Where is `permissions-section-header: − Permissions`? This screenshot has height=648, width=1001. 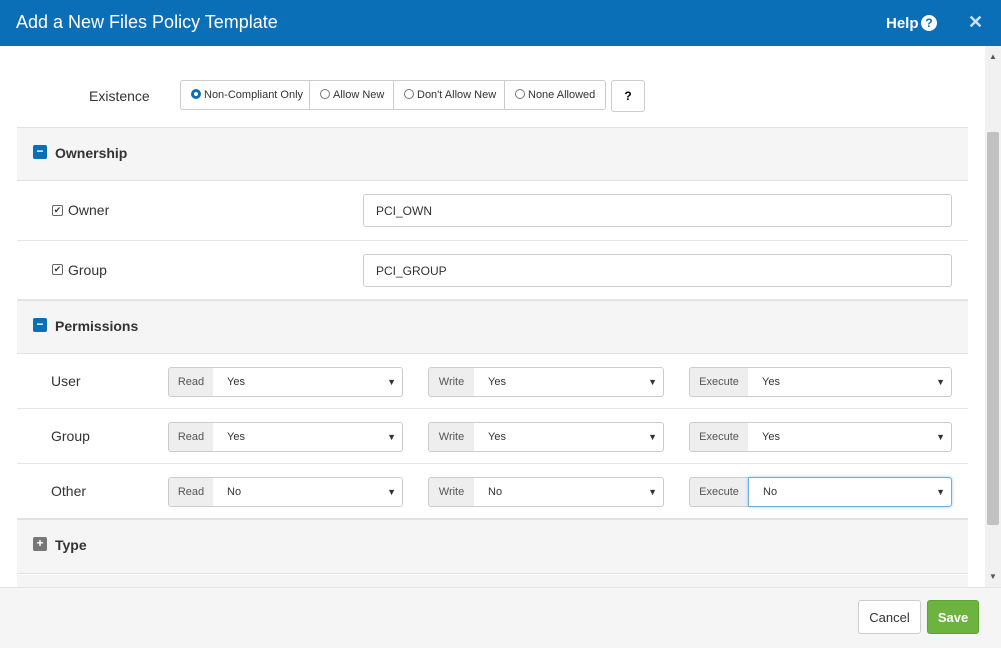 permissions-section-header: − Permissions is located at coordinates (492, 327).